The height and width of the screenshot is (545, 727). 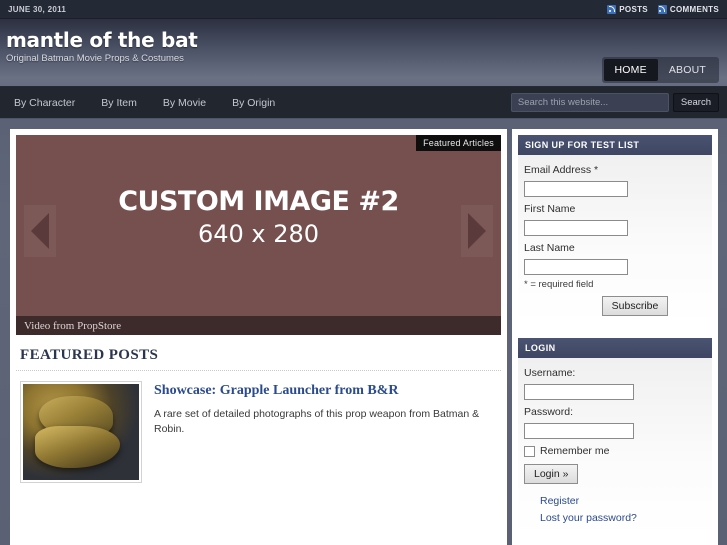 I want to click on nav-item-by-movie: By Movie, so click(x=191, y=103).